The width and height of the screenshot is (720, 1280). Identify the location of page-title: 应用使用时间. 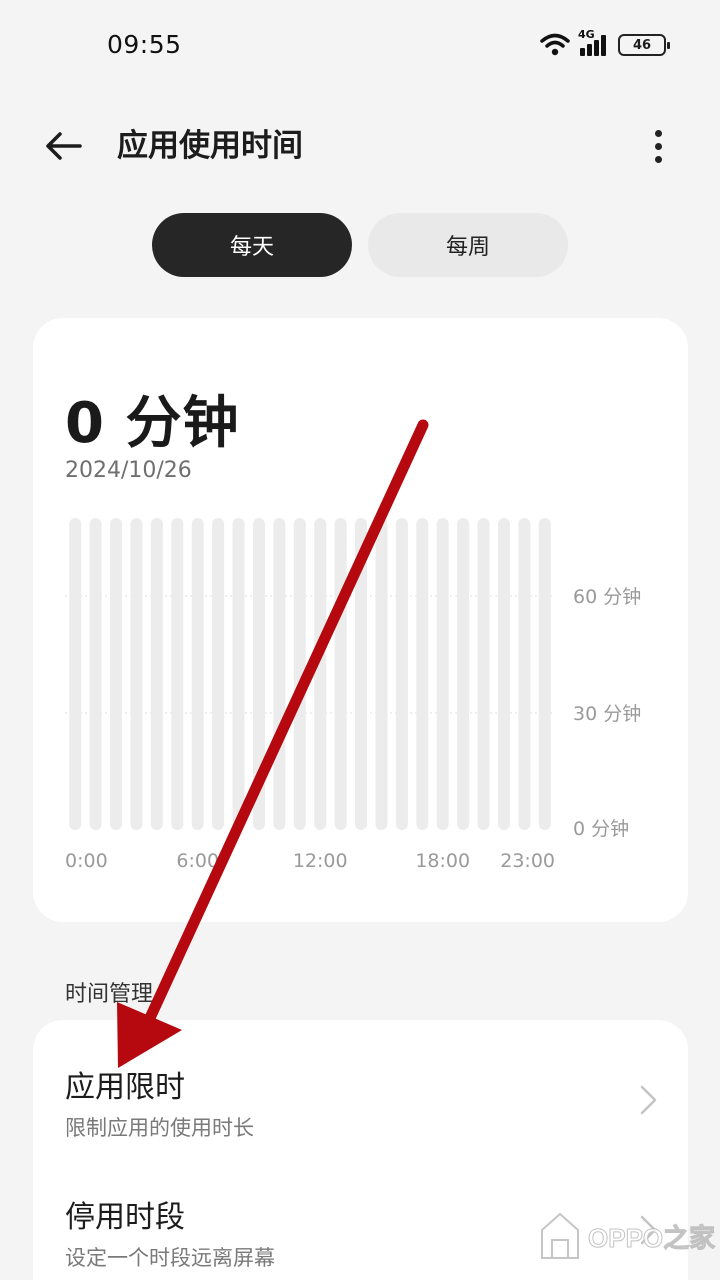
(210, 146).